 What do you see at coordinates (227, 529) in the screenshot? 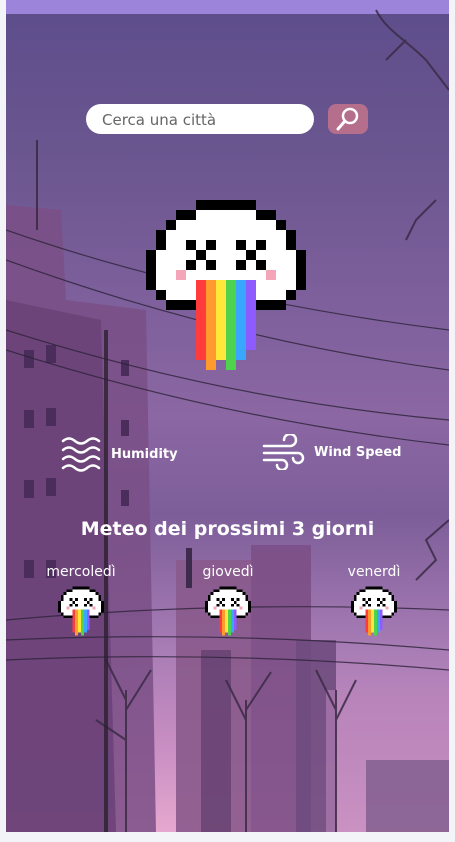
I see `forecast-title: Meteo dei prossimi 3 giorni` at bounding box center [227, 529].